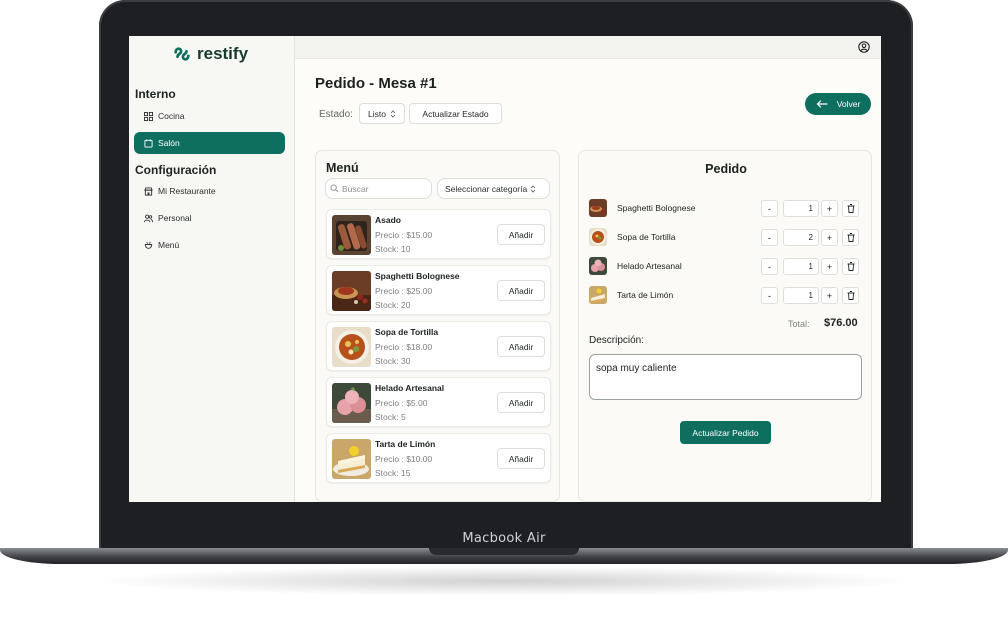  I want to click on category-select-label: Seleccionar categoría, so click(486, 188).